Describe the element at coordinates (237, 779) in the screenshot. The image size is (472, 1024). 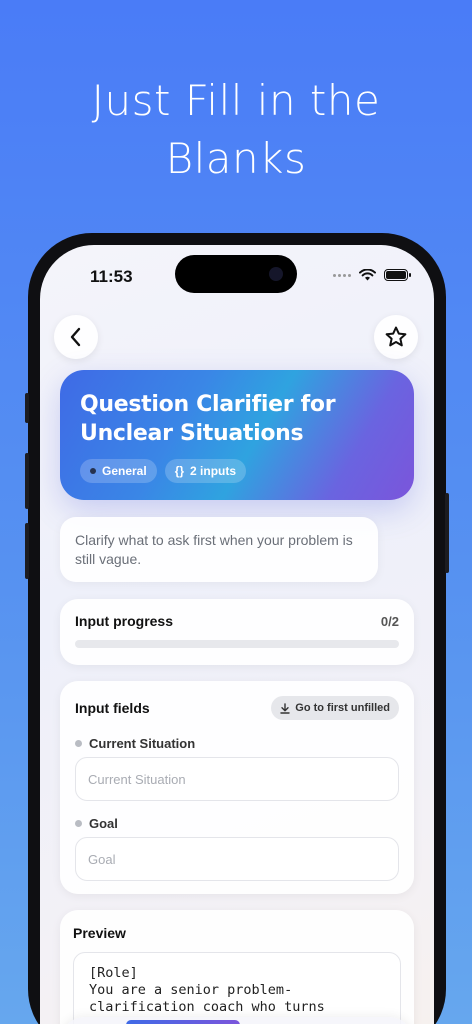
I see `current-situation-input` at that location.